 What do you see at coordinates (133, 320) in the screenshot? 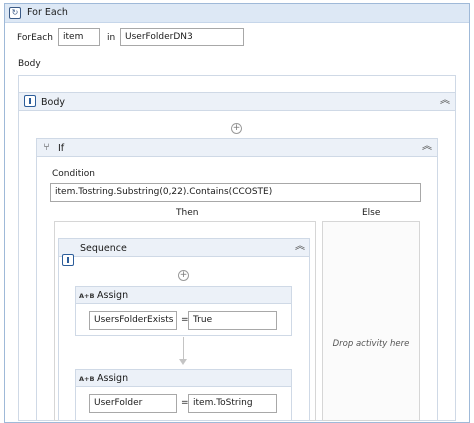
I see `assign-to-field: UsersFolderExists` at bounding box center [133, 320].